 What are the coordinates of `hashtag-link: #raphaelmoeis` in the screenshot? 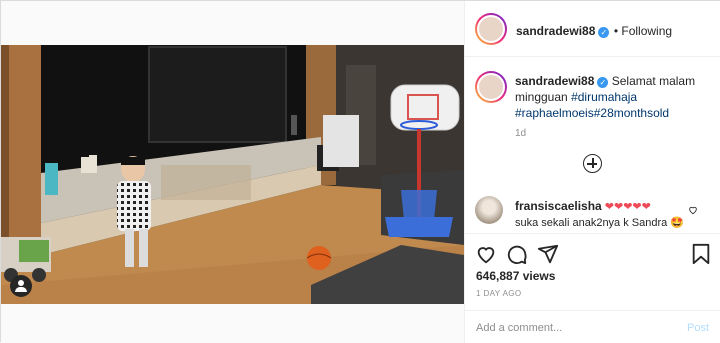 It's located at (554, 113).